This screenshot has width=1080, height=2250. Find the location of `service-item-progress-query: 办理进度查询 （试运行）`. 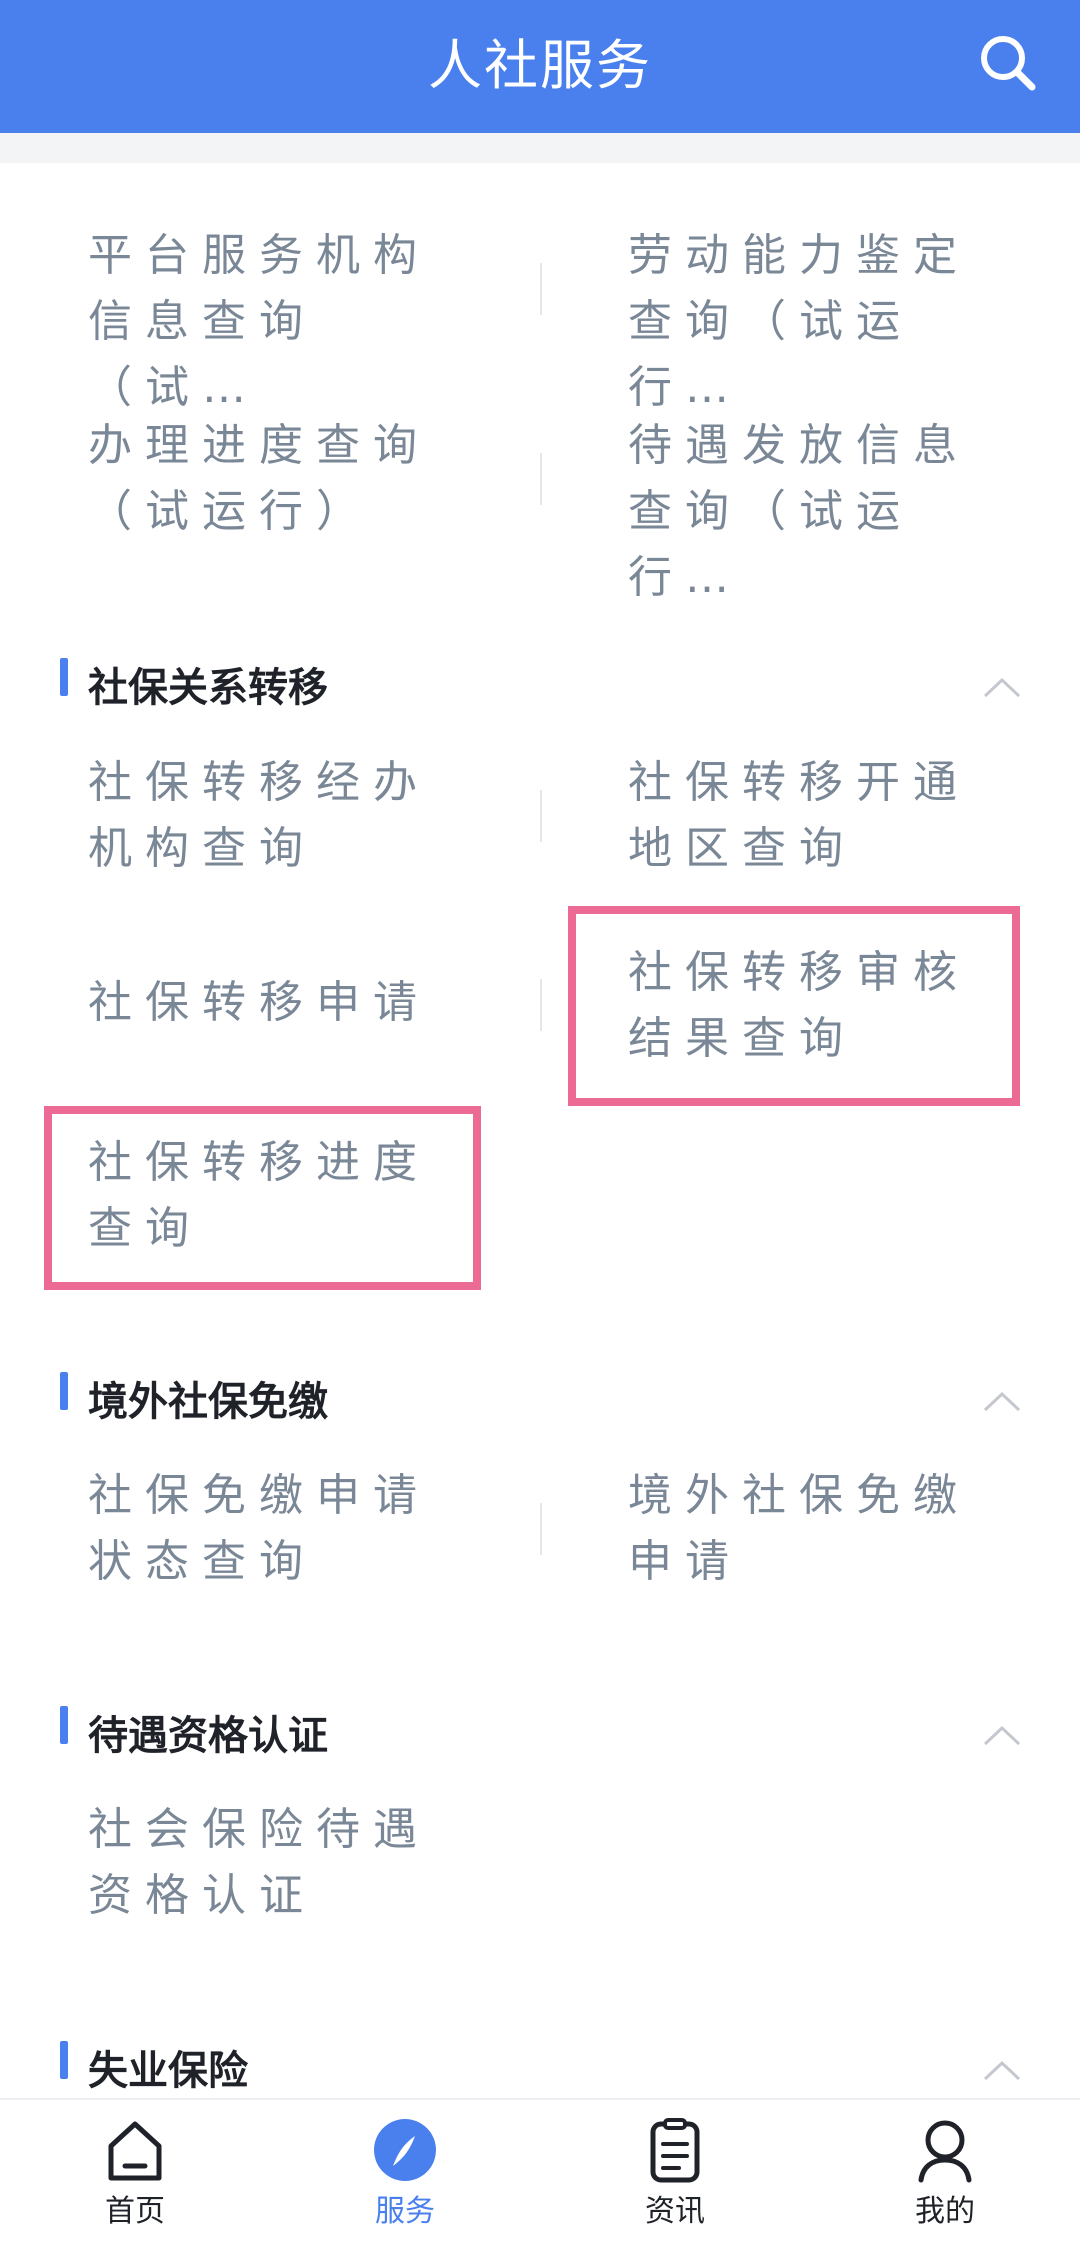

service-item-progress-query: 办理进度查询 （试运行） is located at coordinates (273, 479).